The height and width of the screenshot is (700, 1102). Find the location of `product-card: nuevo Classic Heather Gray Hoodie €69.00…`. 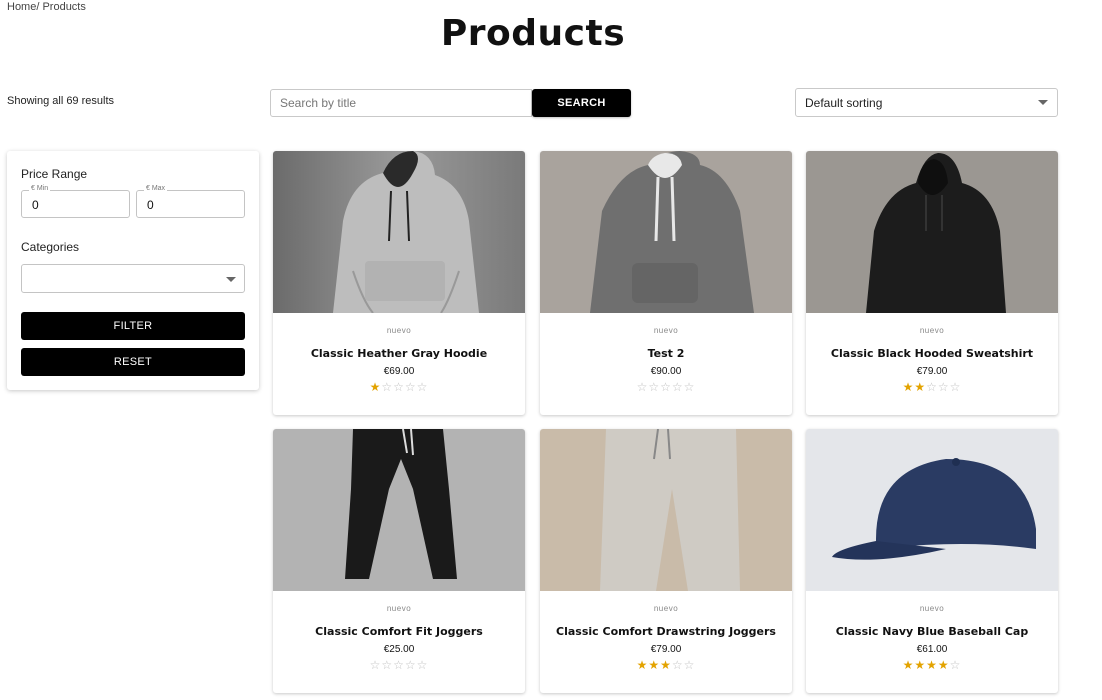

product-card: nuevo Classic Heather Gray Hoodie €69.00… is located at coordinates (399, 283).